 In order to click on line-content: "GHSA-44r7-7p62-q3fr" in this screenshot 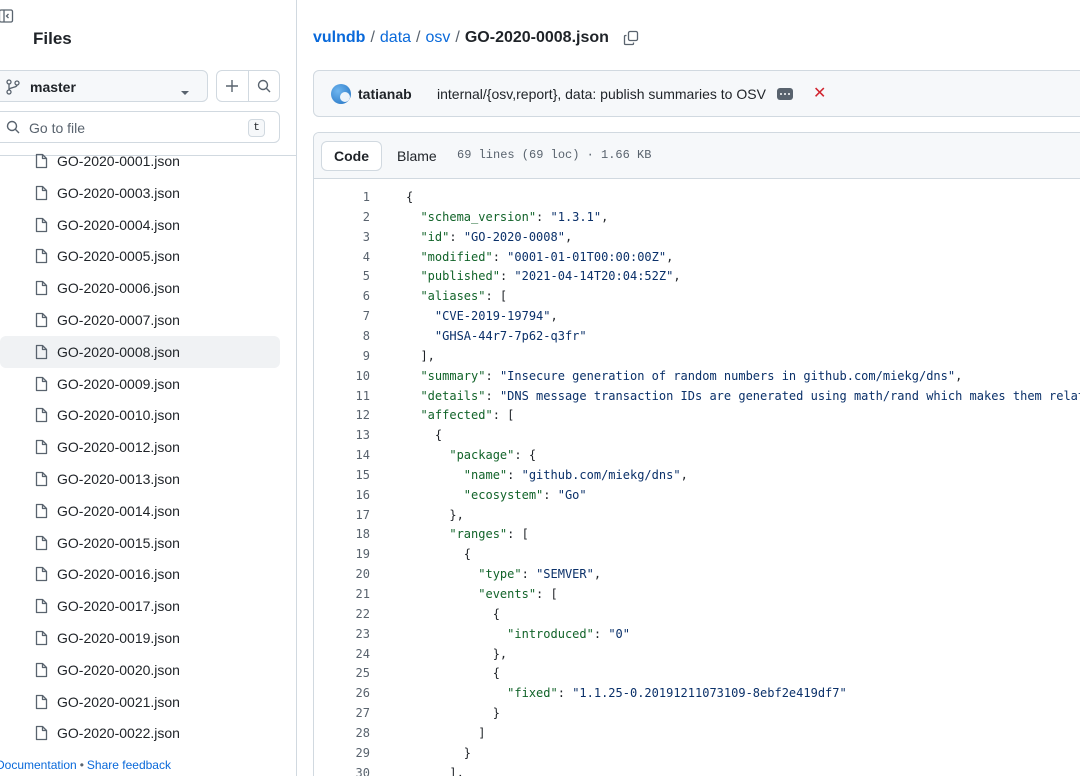, I will do `click(510, 335)`.